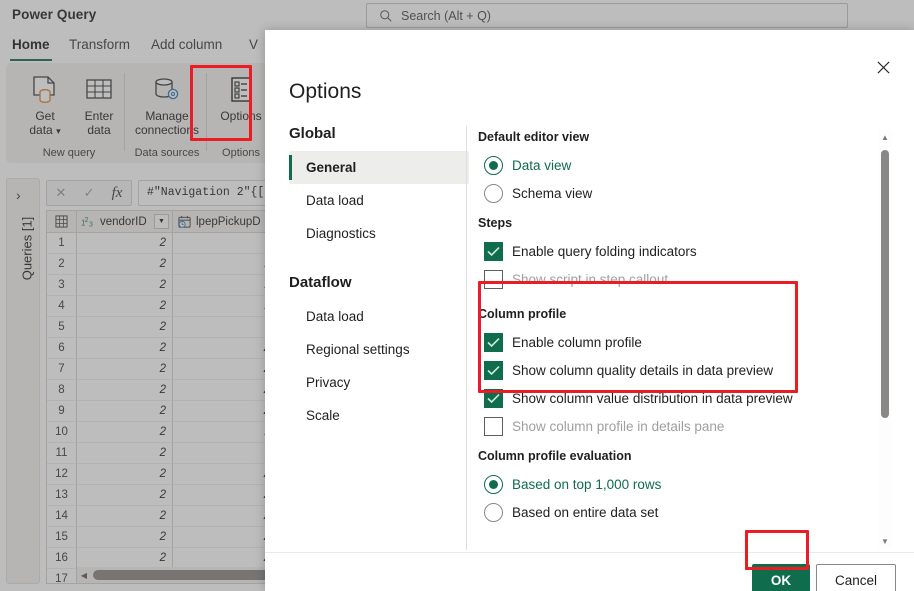 The height and width of the screenshot is (591, 914). Describe the element at coordinates (125, 221) in the screenshot. I see `grid-column-header-vendorid: 1 2 3 vendorID ▼` at that location.